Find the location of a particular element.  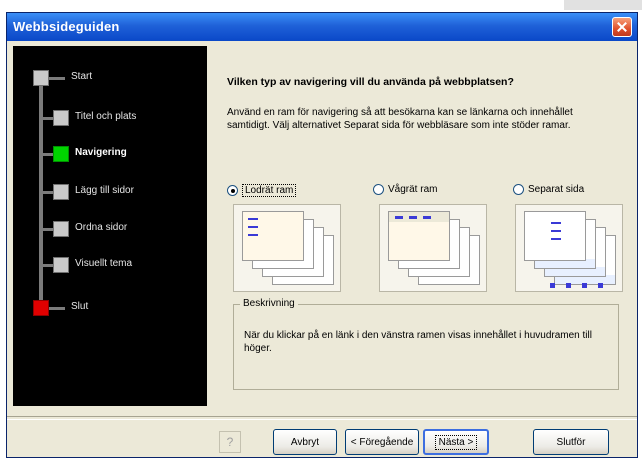

help-icon: ? is located at coordinates (230, 442).